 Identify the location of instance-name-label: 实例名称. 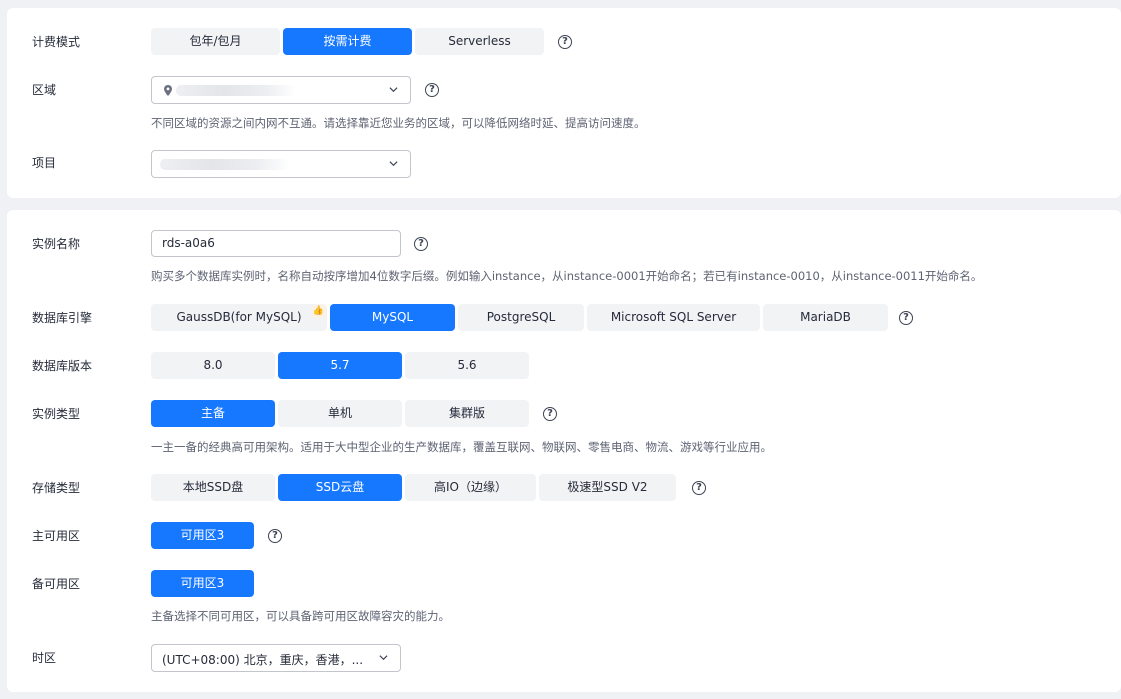
(56, 244).